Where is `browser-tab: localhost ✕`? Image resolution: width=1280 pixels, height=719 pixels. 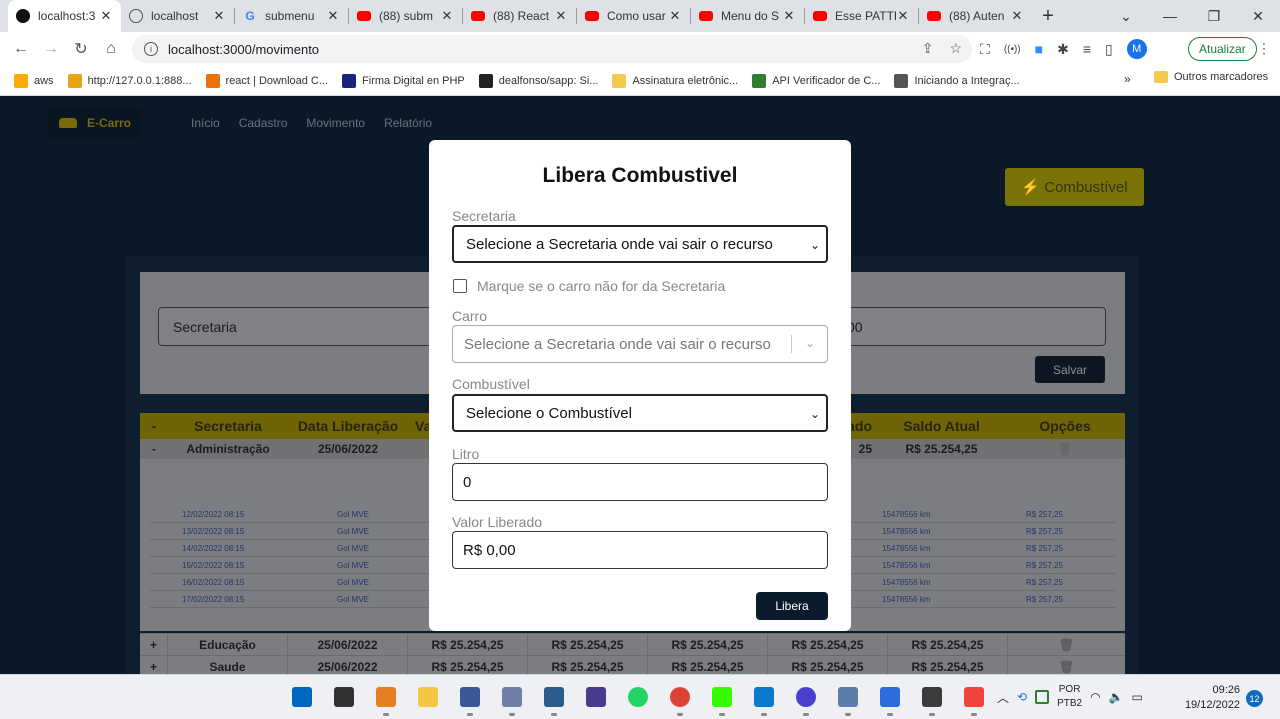 browser-tab: localhost ✕ is located at coordinates (177, 16).